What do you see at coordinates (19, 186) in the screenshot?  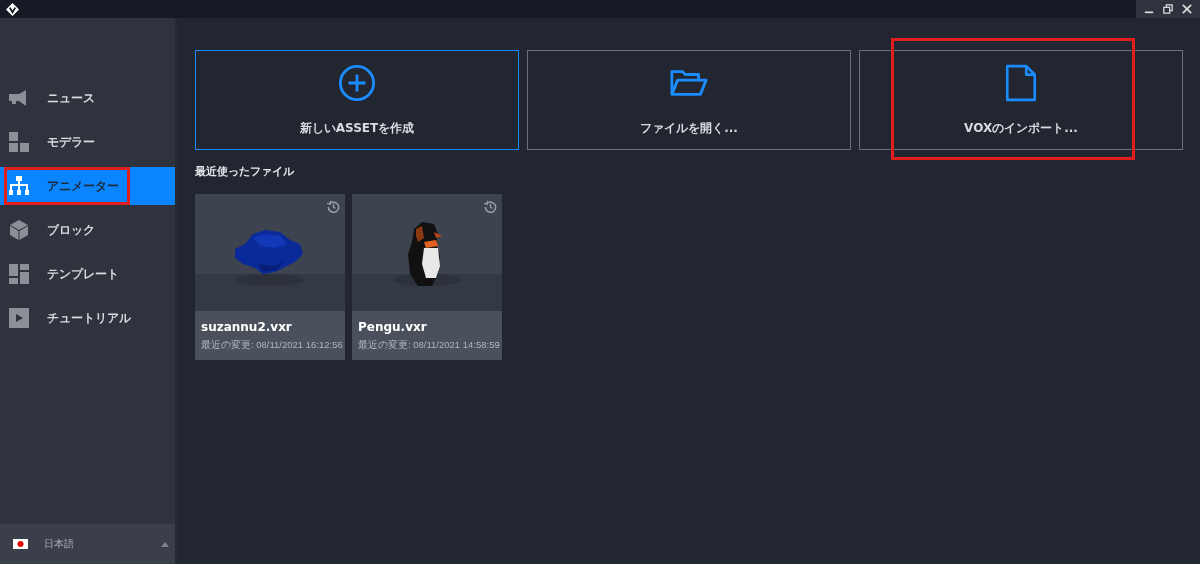 I see `hierarchy-icon` at bounding box center [19, 186].